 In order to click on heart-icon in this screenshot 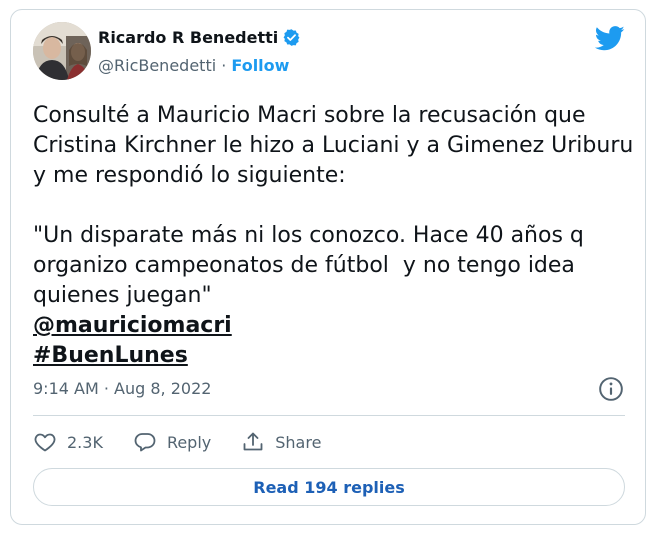, I will do `click(45, 442)`.